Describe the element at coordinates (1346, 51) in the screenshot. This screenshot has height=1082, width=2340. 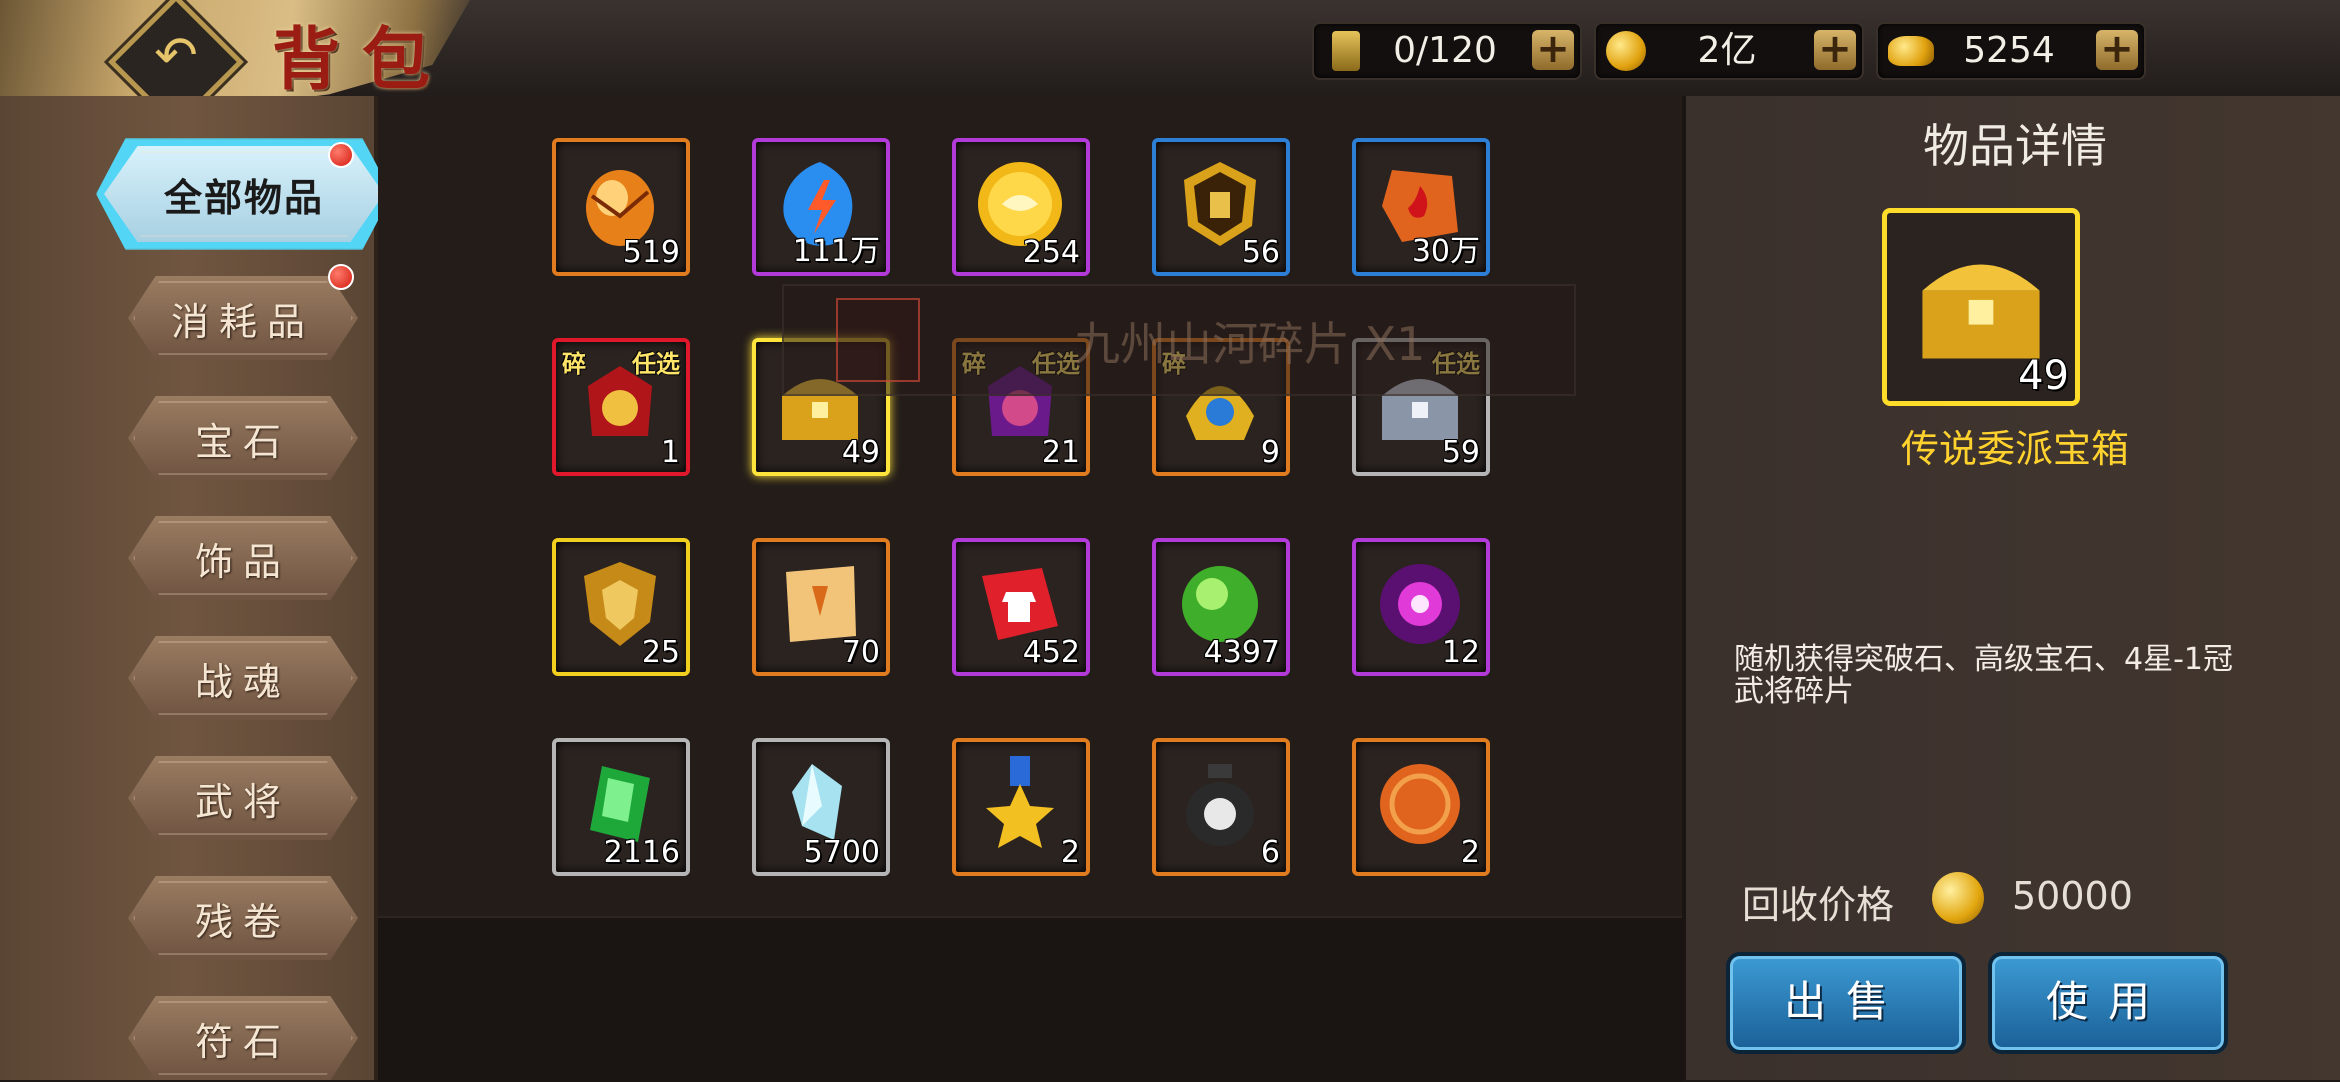
I see `flag-icon` at that location.